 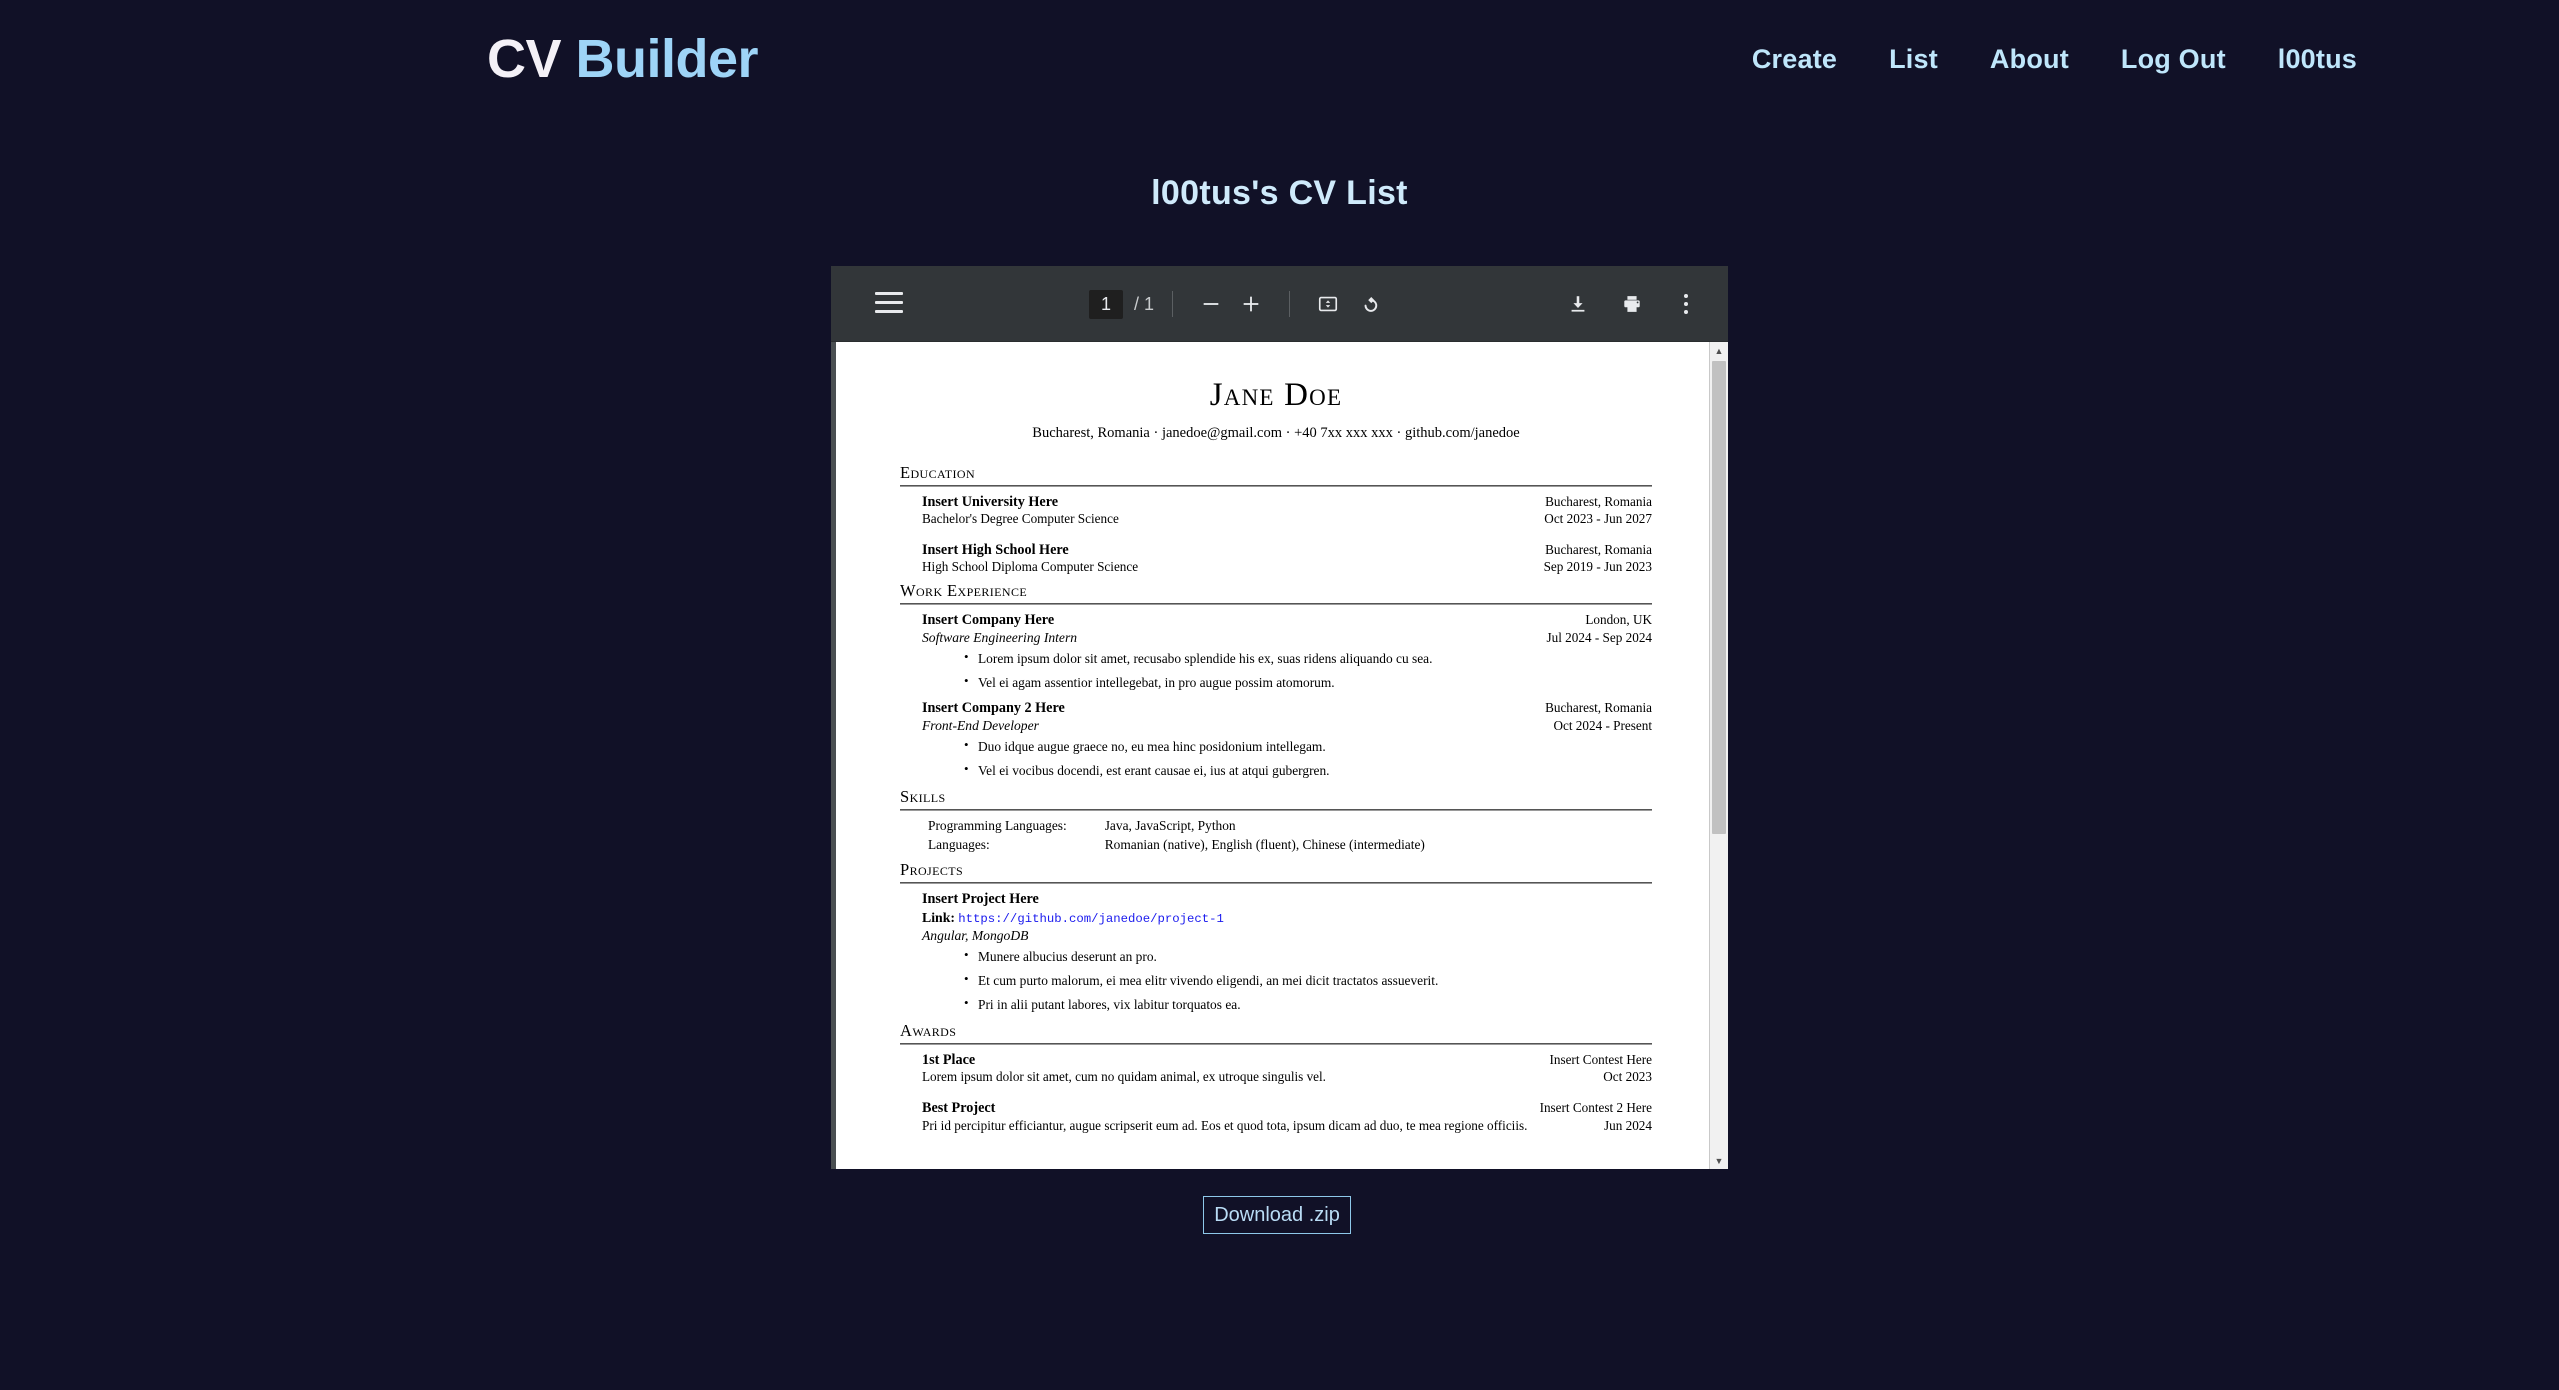 What do you see at coordinates (928, 1031) in the screenshot?
I see `section-title-awards: Awards` at bounding box center [928, 1031].